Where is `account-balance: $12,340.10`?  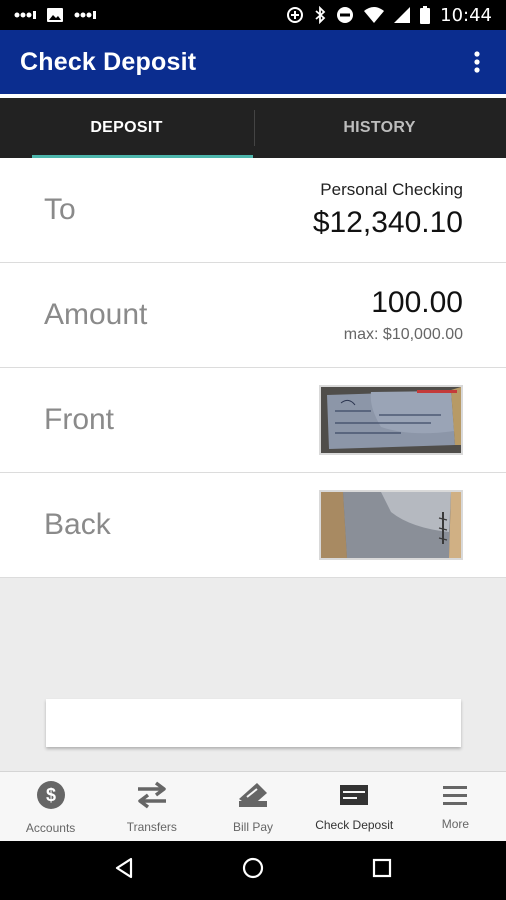 account-balance: $12,340.10 is located at coordinates (387, 222).